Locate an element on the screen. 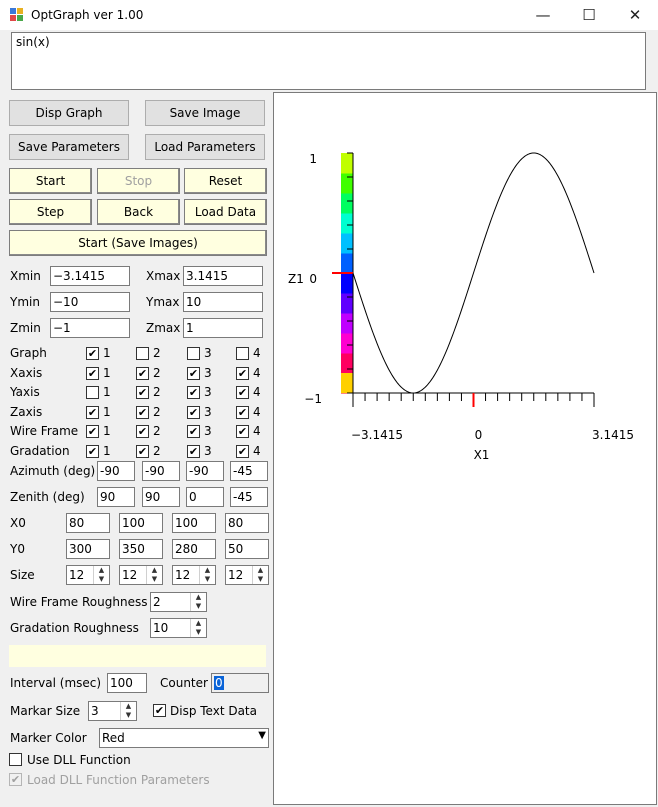  zenith-2-input: 90 is located at coordinates (161, 497).